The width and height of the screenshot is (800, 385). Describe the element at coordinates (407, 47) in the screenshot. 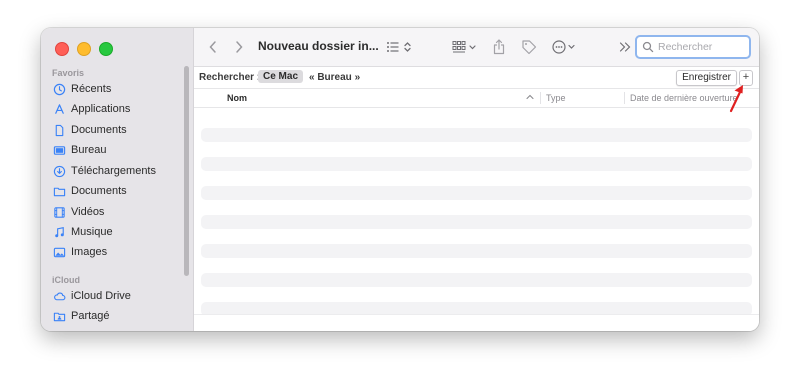

I see `updown-chevron-icon` at that location.